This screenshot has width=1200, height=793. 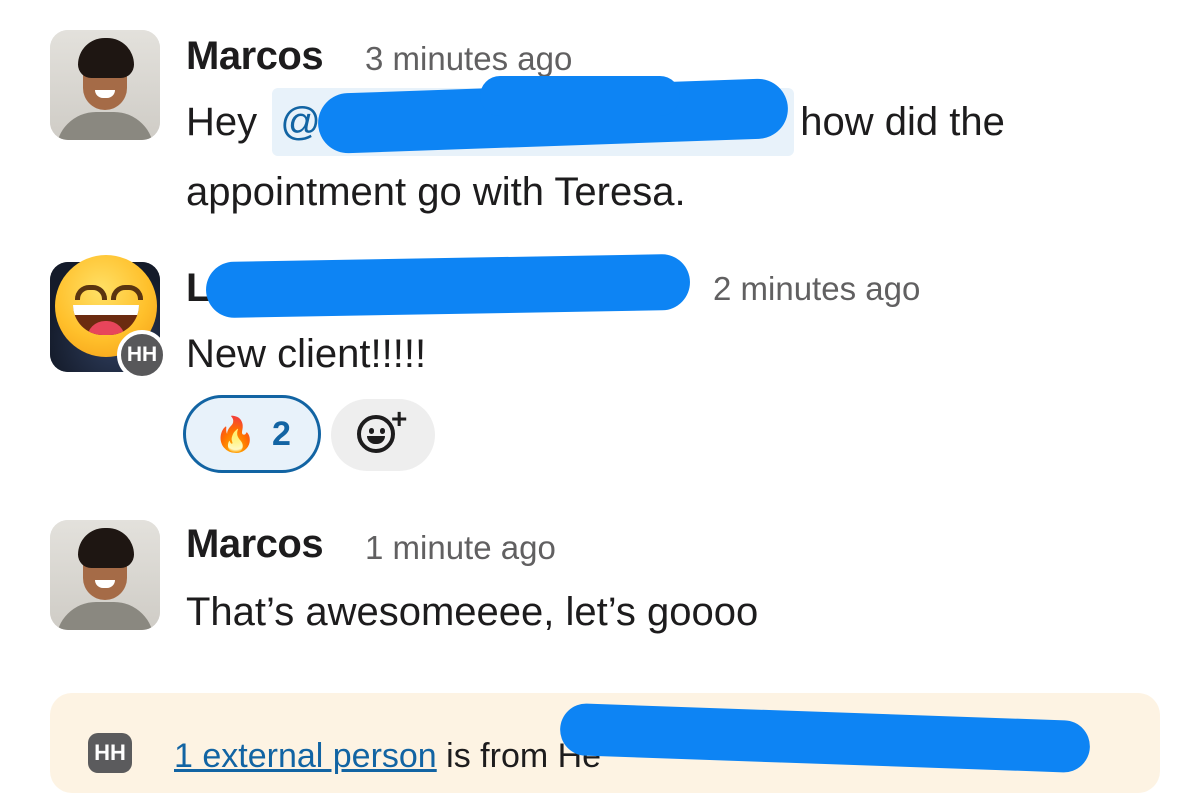 I want to click on message-text: New client!!!!!, so click(x=306, y=354).